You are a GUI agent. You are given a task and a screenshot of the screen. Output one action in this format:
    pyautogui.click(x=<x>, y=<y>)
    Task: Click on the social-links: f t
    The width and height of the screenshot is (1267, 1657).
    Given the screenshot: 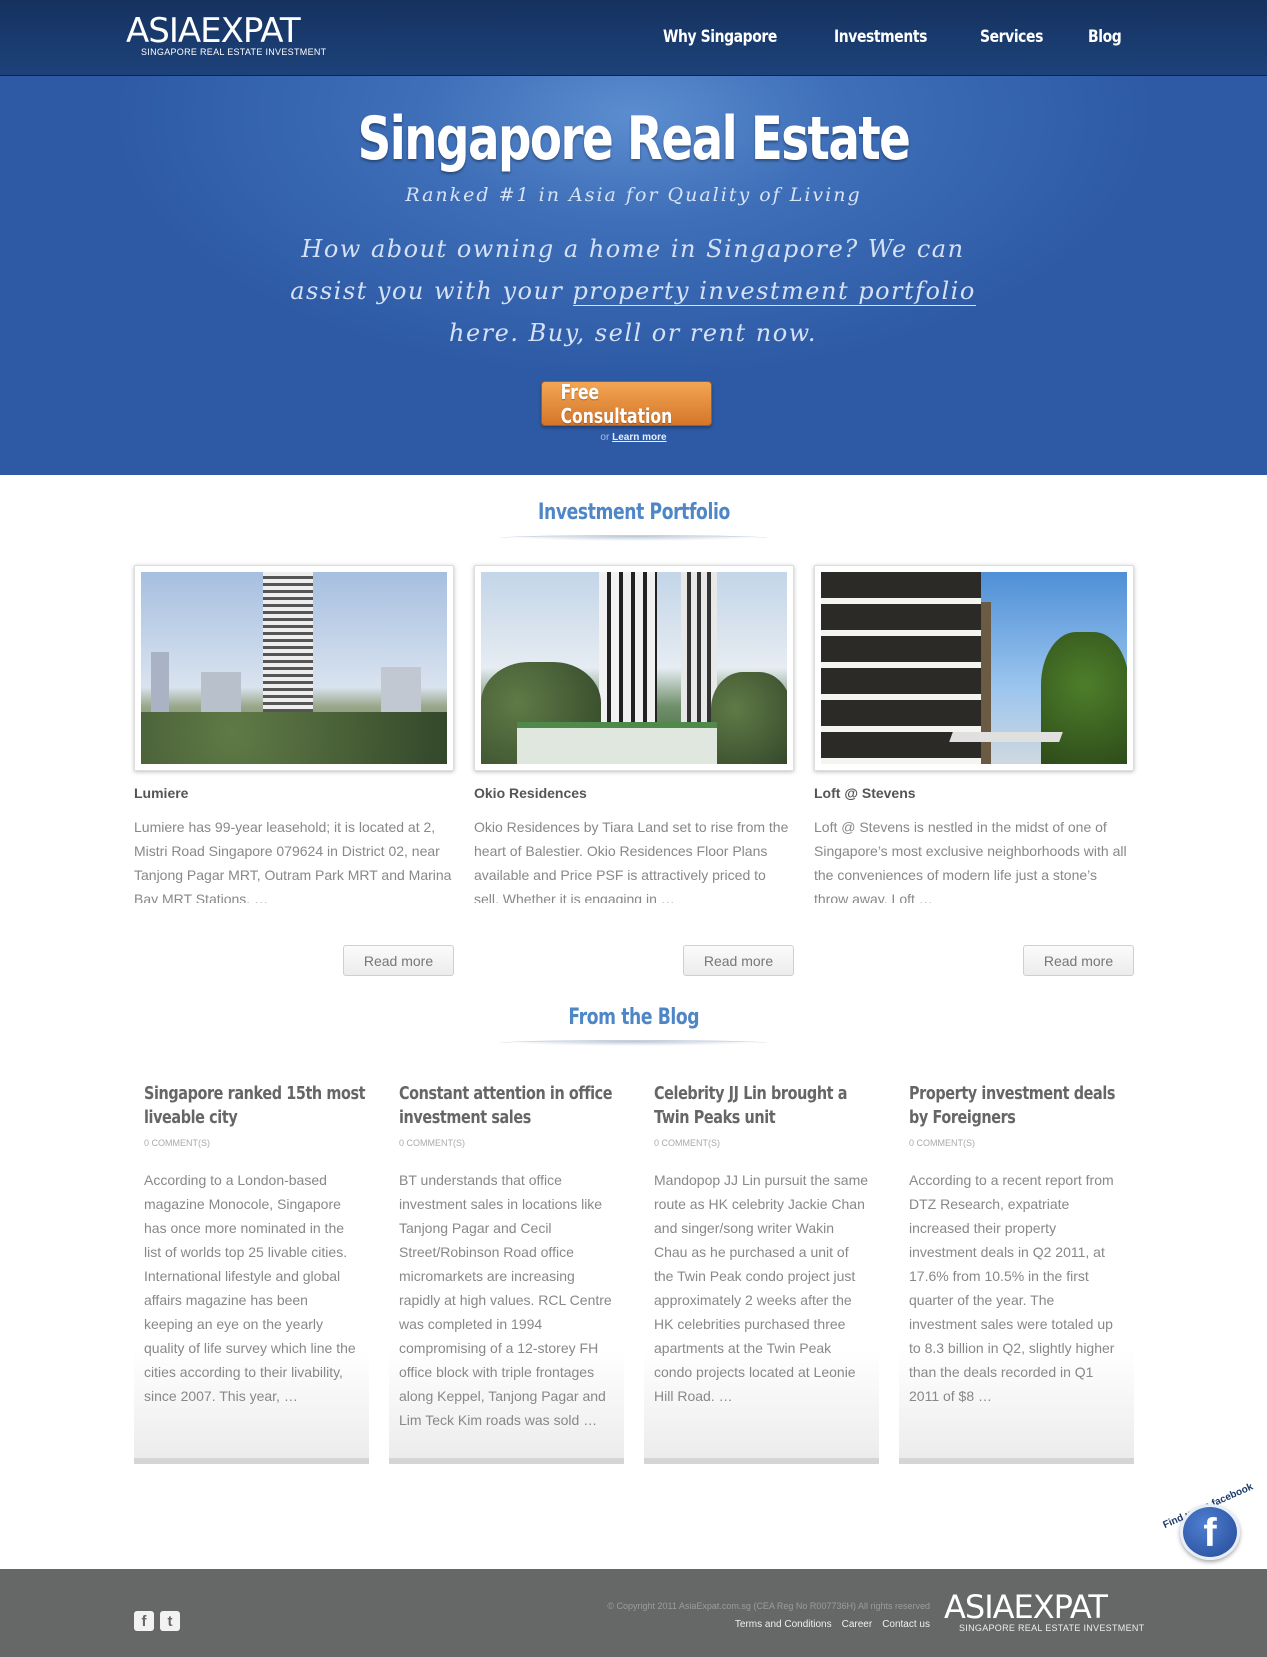 What is the action you would take?
    pyautogui.click(x=157, y=1621)
    